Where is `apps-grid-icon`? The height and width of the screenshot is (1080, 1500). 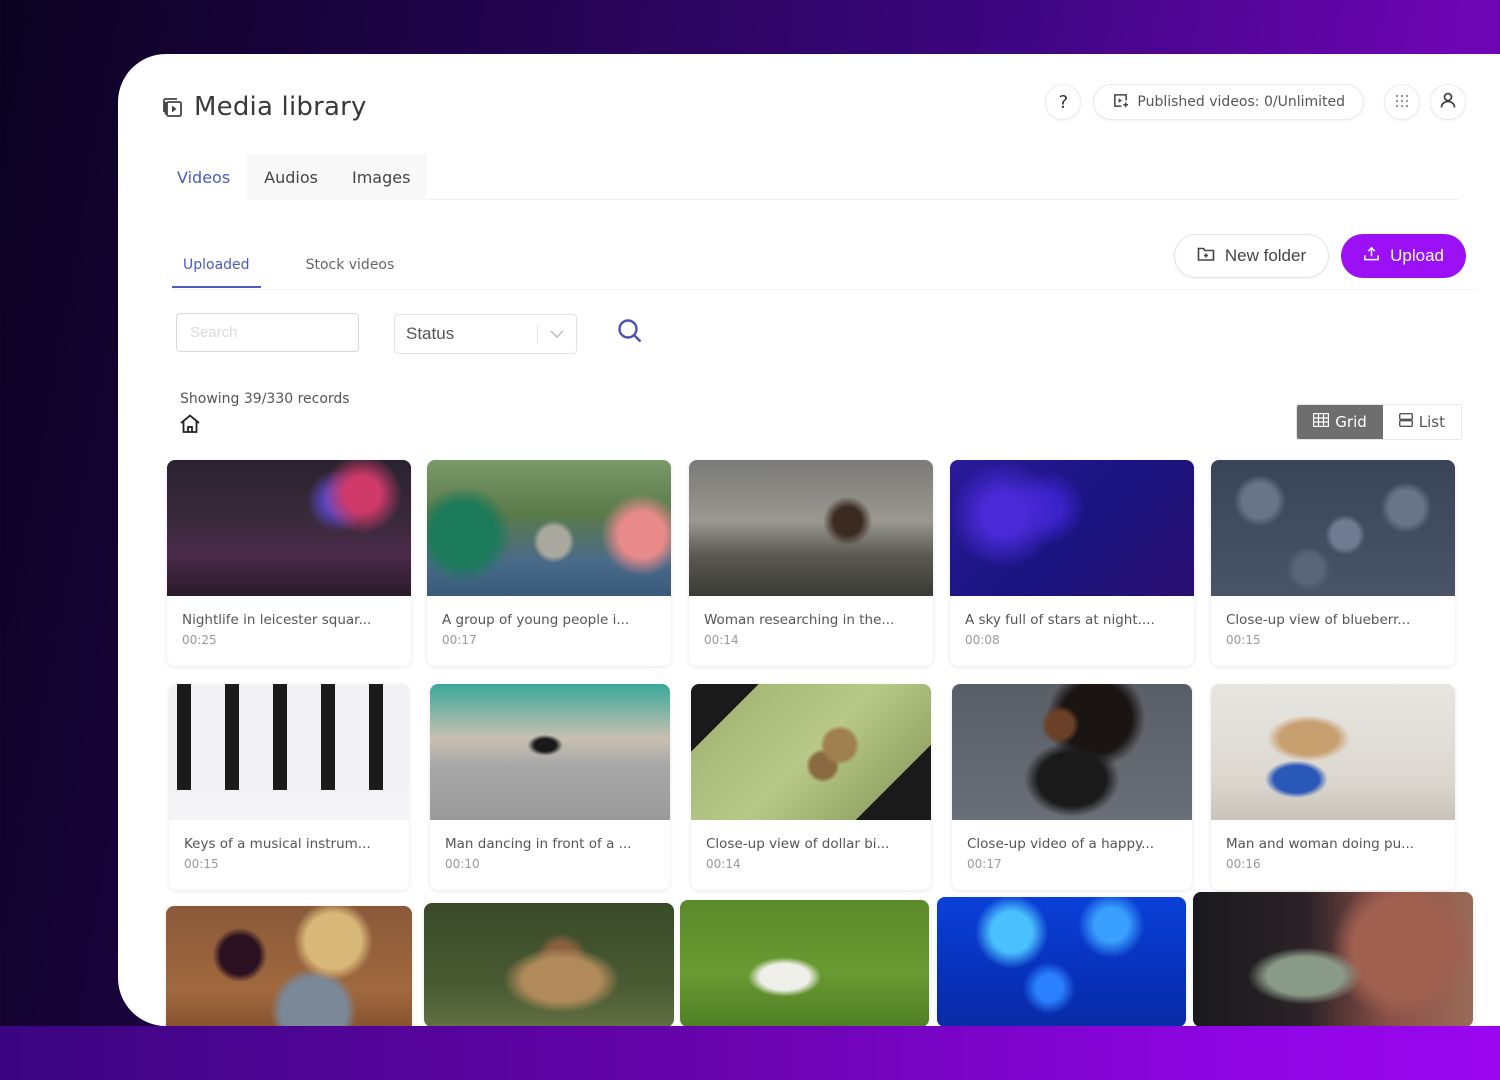 apps-grid-icon is located at coordinates (1402, 102).